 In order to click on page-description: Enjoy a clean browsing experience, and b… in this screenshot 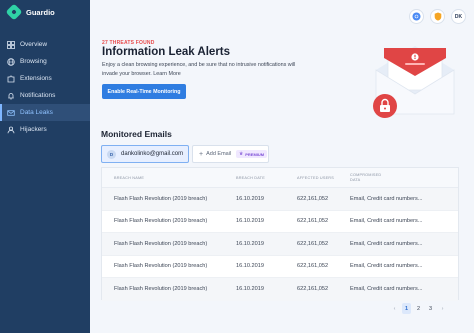, I will do `click(199, 69)`.